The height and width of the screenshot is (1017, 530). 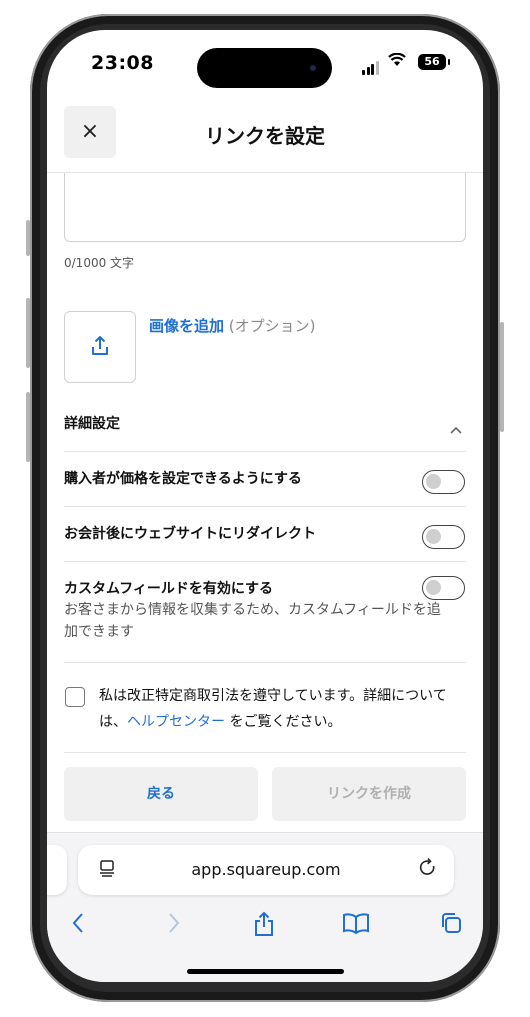 What do you see at coordinates (502, 377) in the screenshot?
I see `power-button` at bounding box center [502, 377].